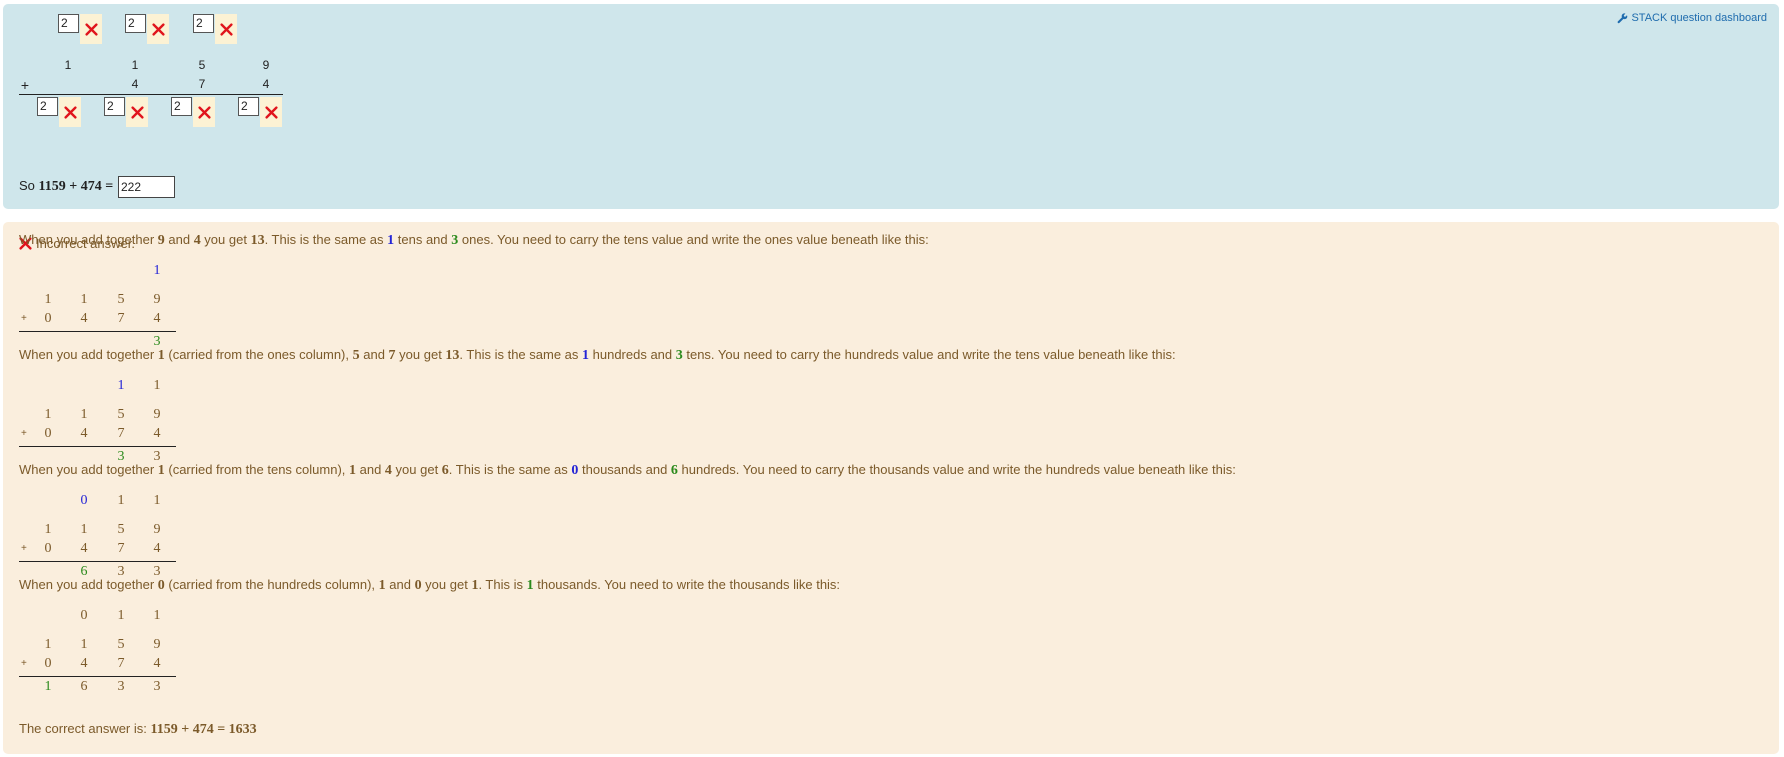  Describe the element at coordinates (248, 106) in the screenshot. I see `result-input-4: 2` at that location.